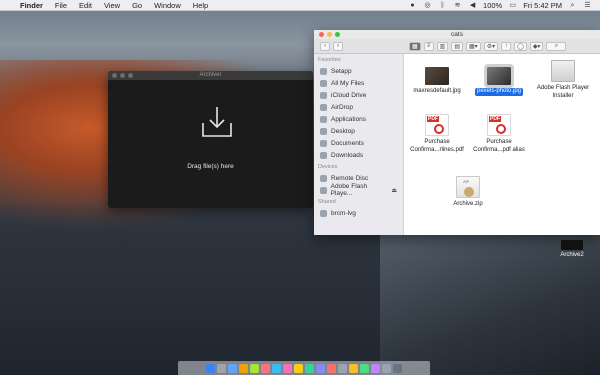 This screenshot has height=375, width=600. Describe the element at coordinates (309, 368) in the screenshot. I see `facetime-icon` at that location.